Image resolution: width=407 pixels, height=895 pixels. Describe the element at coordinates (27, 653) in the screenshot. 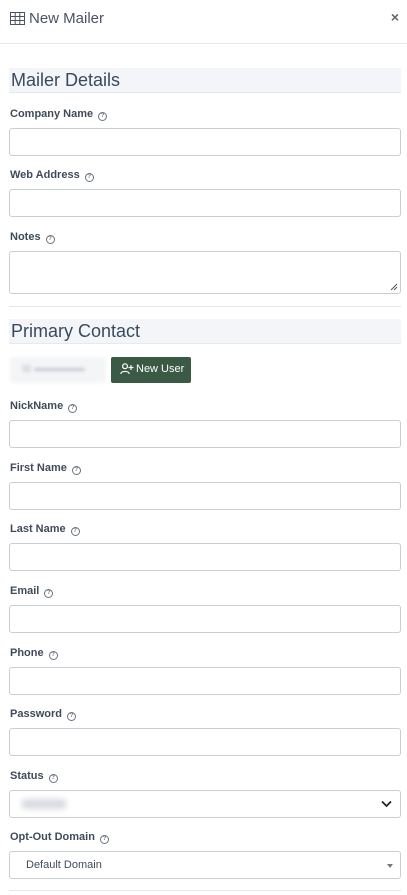

I see `label-text: Phone` at that location.